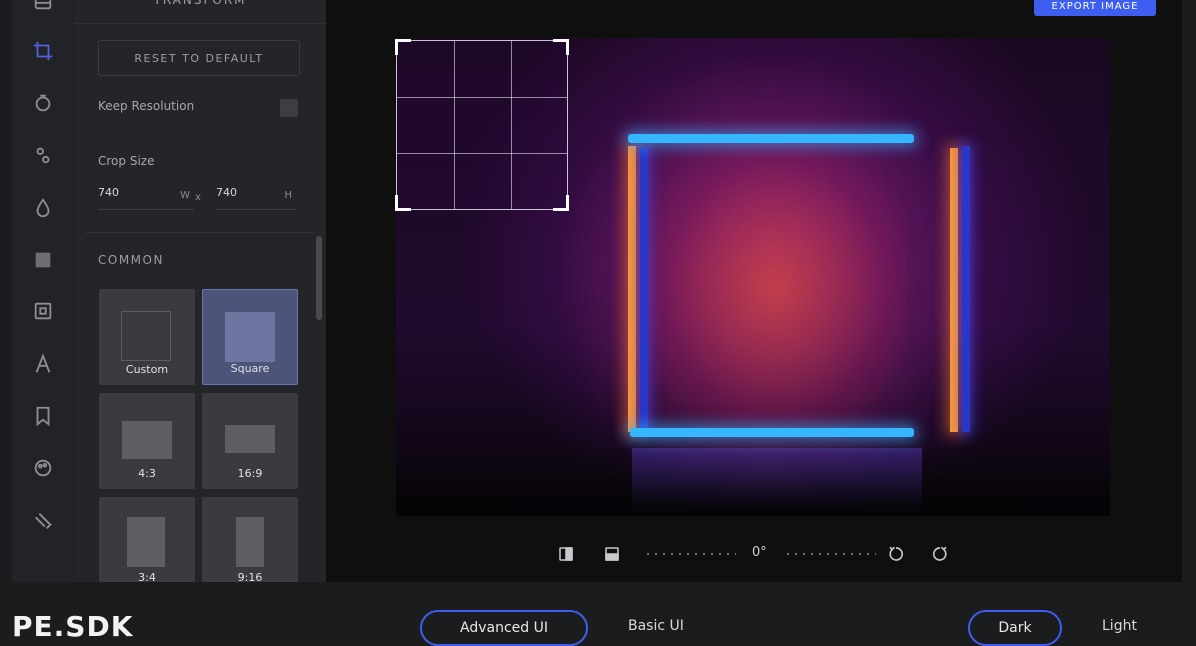 The image size is (1196, 646). Describe the element at coordinates (954, 290) in the screenshot. I see `neon-right-tube` at that location.